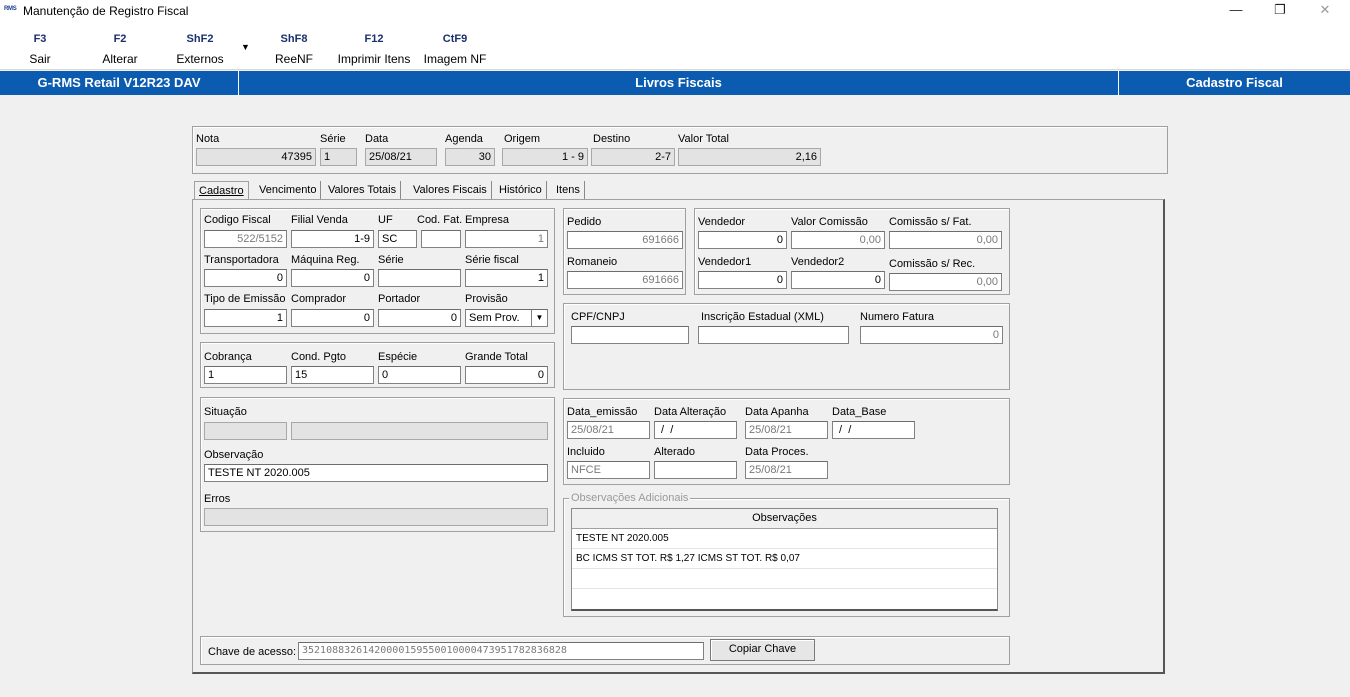  I want to click on agenda-field: 30, so click(470, 157).